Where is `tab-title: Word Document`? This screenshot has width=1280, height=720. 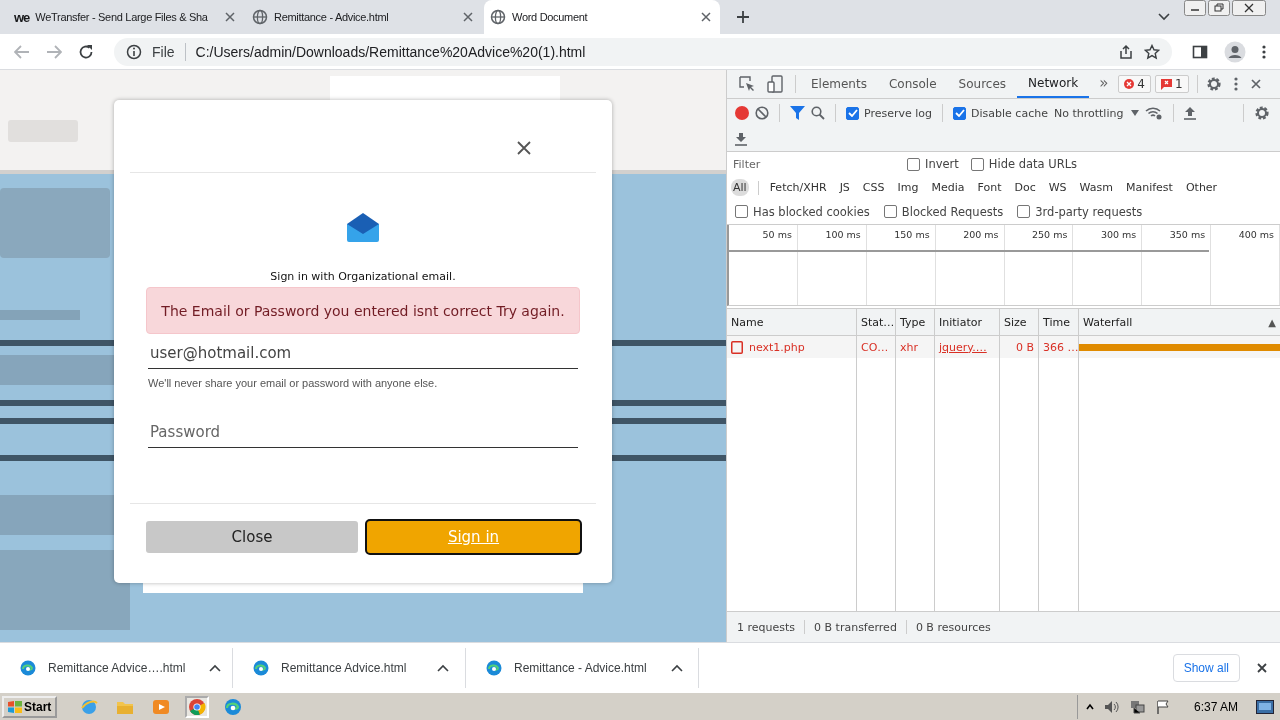
tab-title: Word Document is located at coordinates (550, 17).